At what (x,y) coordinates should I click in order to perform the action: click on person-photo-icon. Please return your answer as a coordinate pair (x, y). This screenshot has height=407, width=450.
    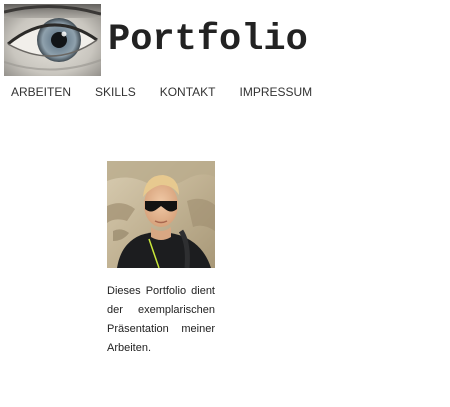
    Looking at the image, I should click on (161, 214).